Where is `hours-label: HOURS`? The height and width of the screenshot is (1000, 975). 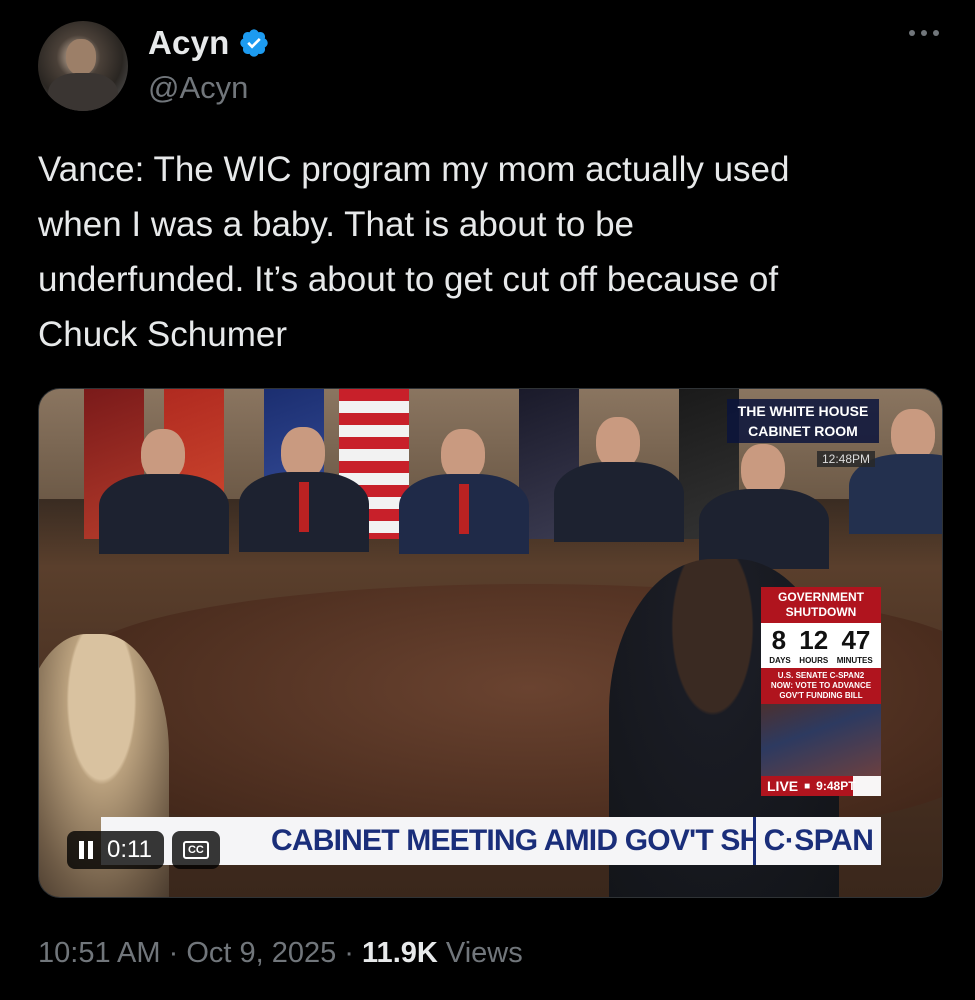 hours-label: HOURS is located at coordinates (814, 660).